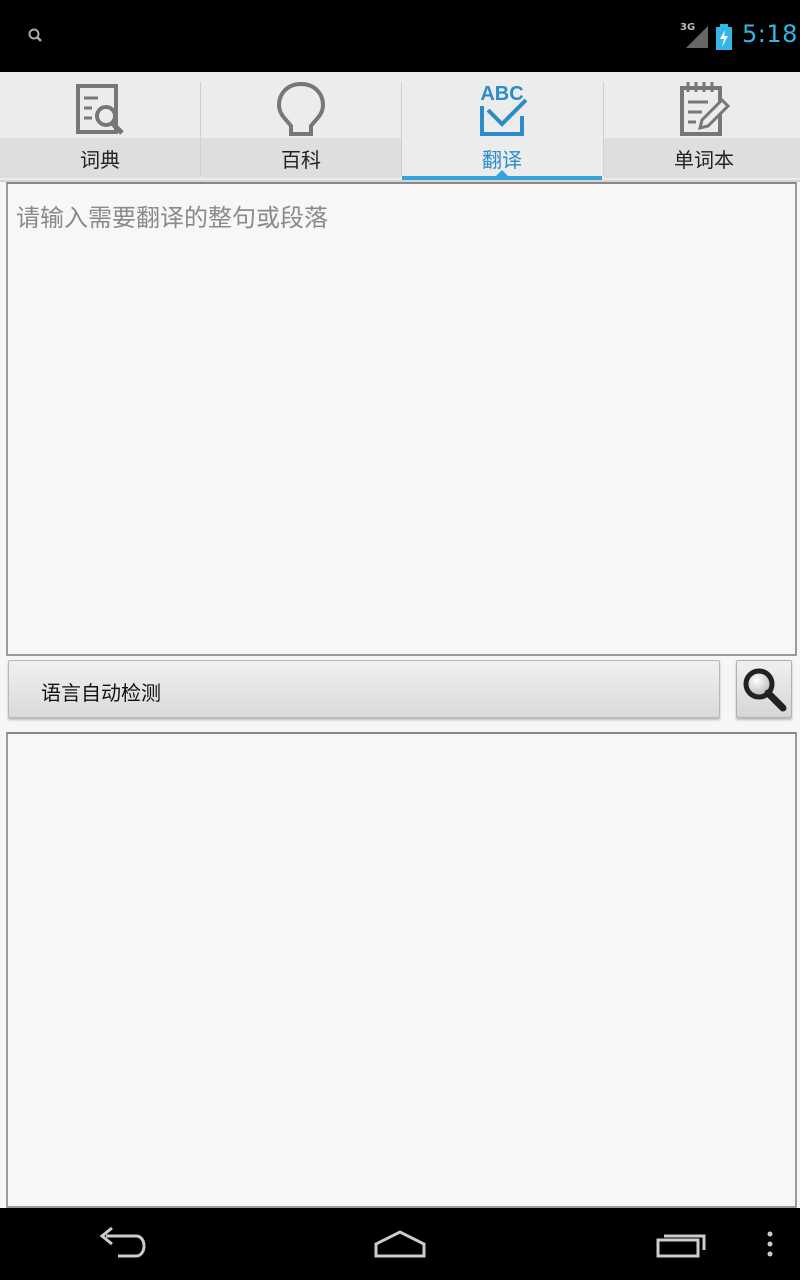 This screenshot has width=800, height=1280. Describe the element at coordinates (400, 36) in the screenshot. I see `status-bar: 3G 5:18` at that location.